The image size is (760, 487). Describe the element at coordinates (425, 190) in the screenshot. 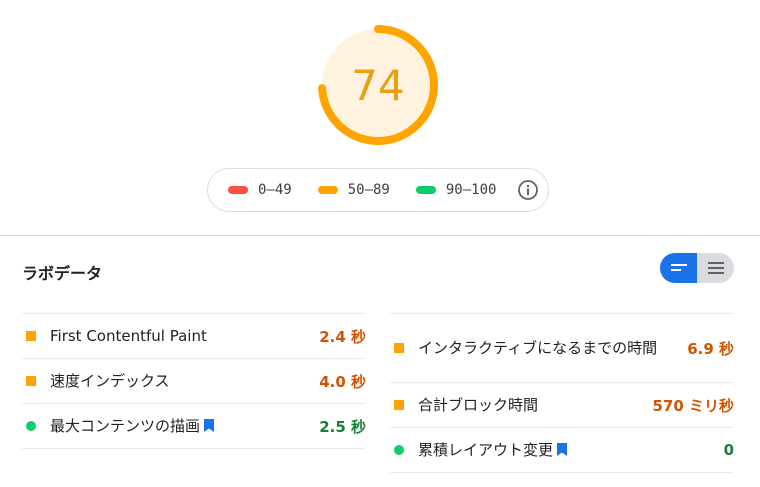

I see `legend-swatch-pass` at that location.